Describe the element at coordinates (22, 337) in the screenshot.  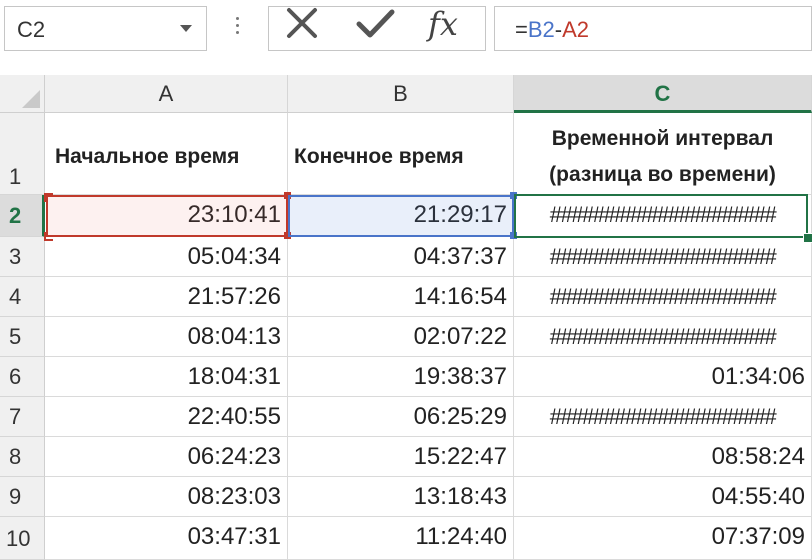
I see `row-header-5: 5` at that location.